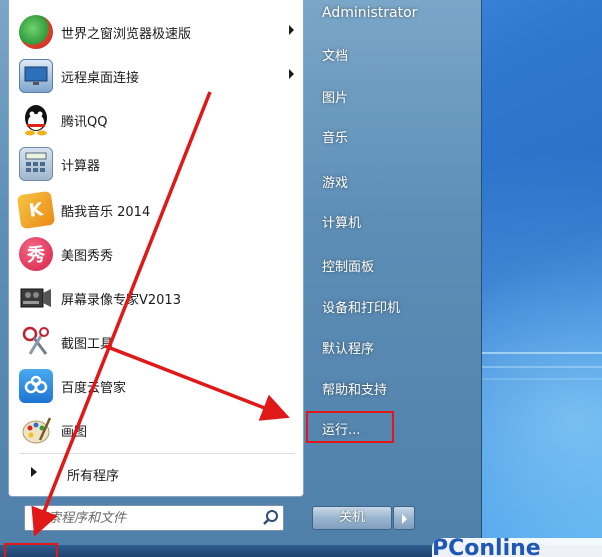 The width and height of the screenshot is (602, 557). Describe the element at coordinates (121, 300) in the screenshot. I see `program-label: 屏幕录像专家V2013` at that location.